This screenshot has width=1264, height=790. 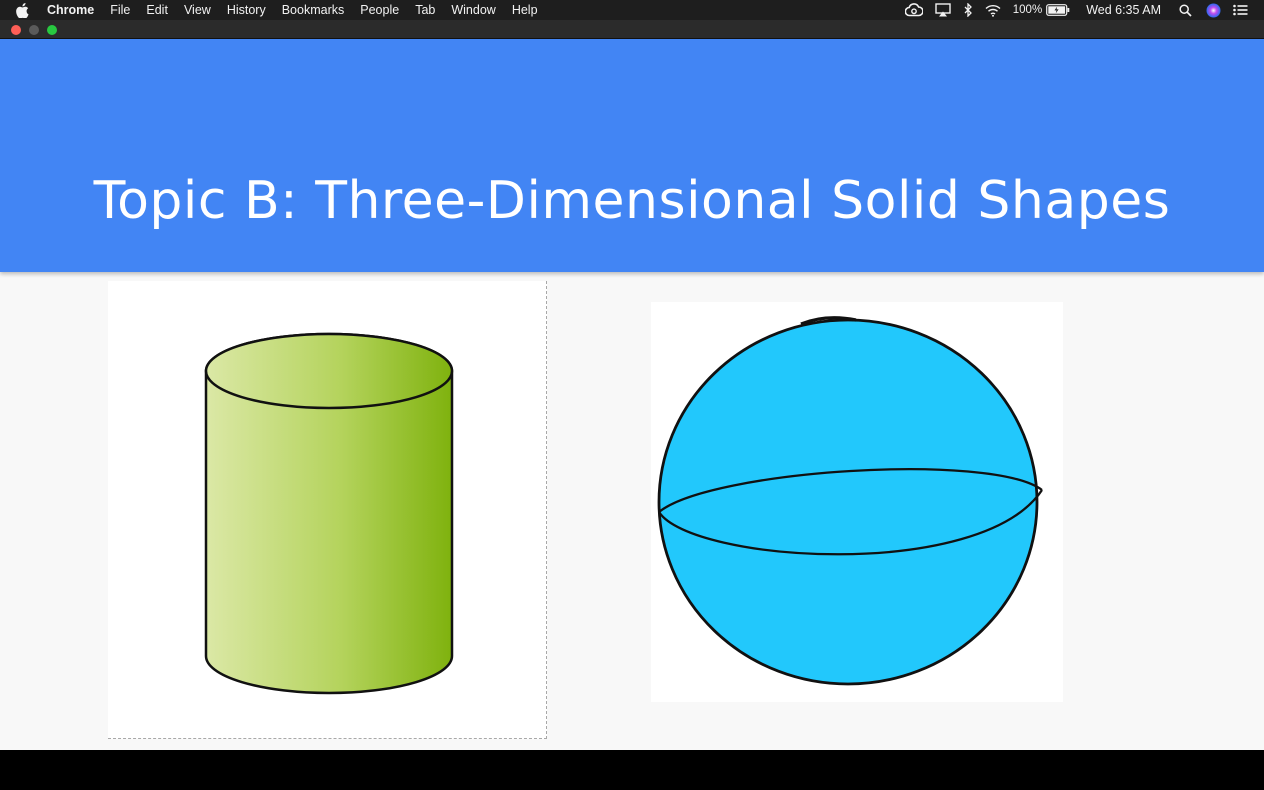 What do you see at coordinates (52, 30) in the screenshot?
I see `window-fullscreen-button` at bounding box center [52, 30].